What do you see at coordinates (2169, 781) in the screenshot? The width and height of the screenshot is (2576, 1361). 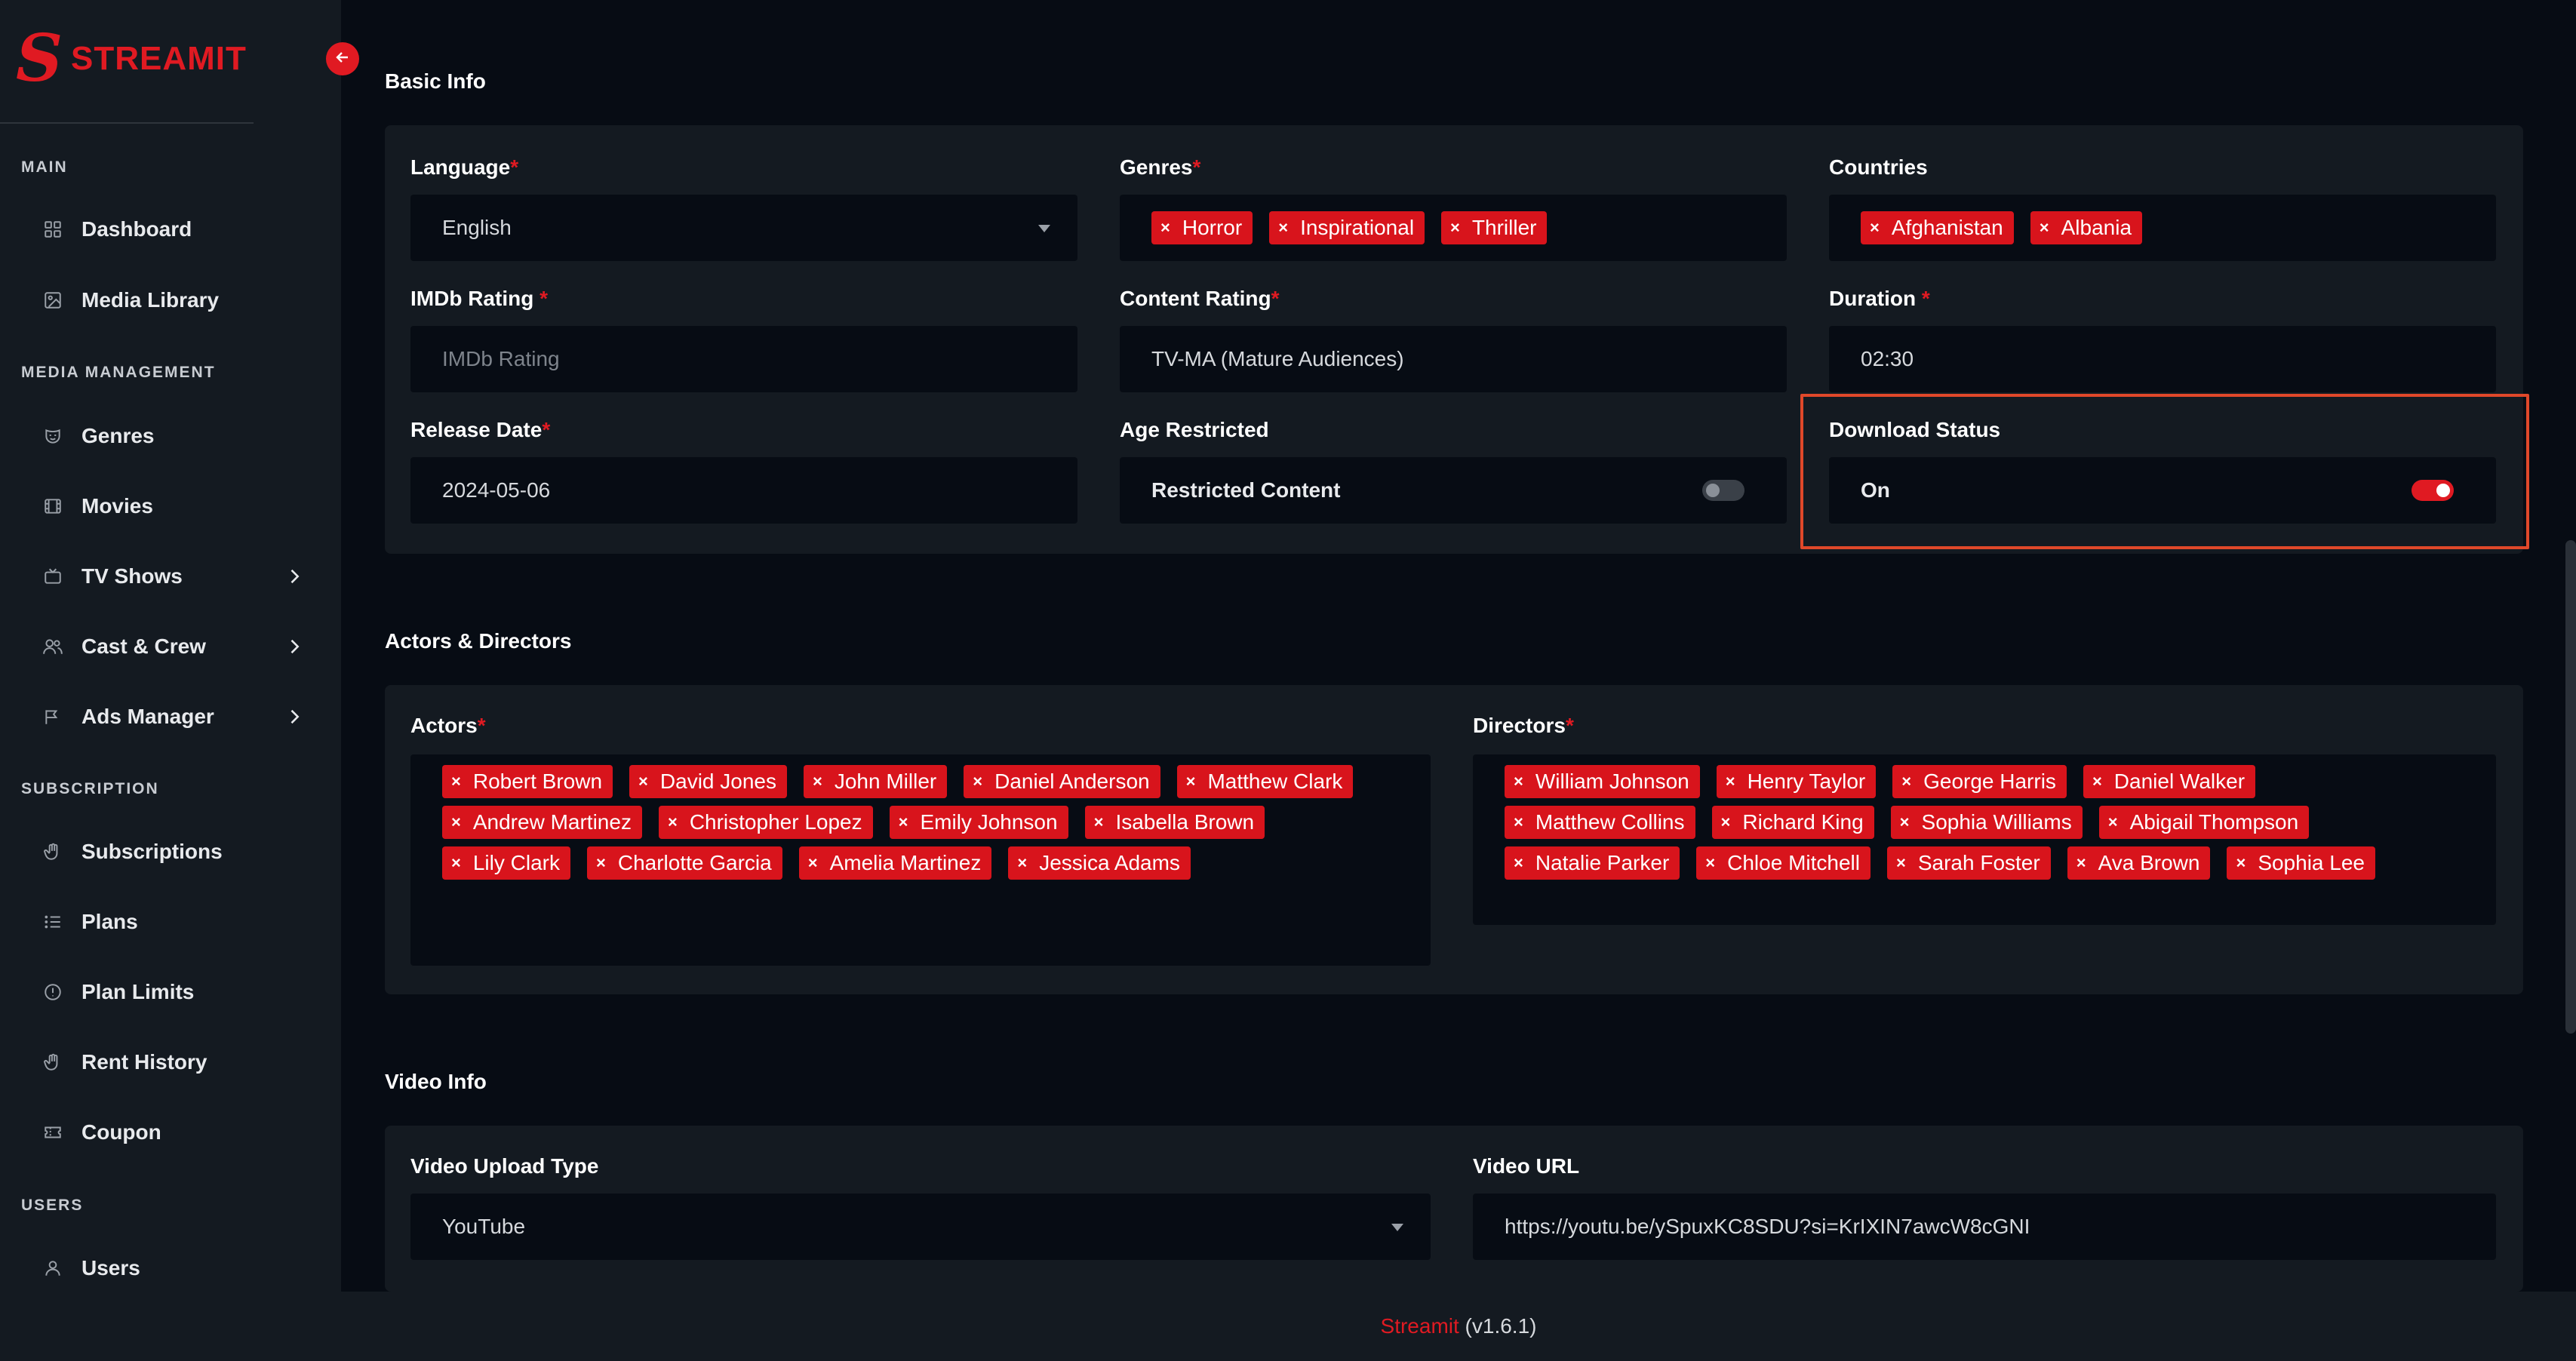 I see `director-tag: × Daniel Walker` at bounding box center [2169, 781].